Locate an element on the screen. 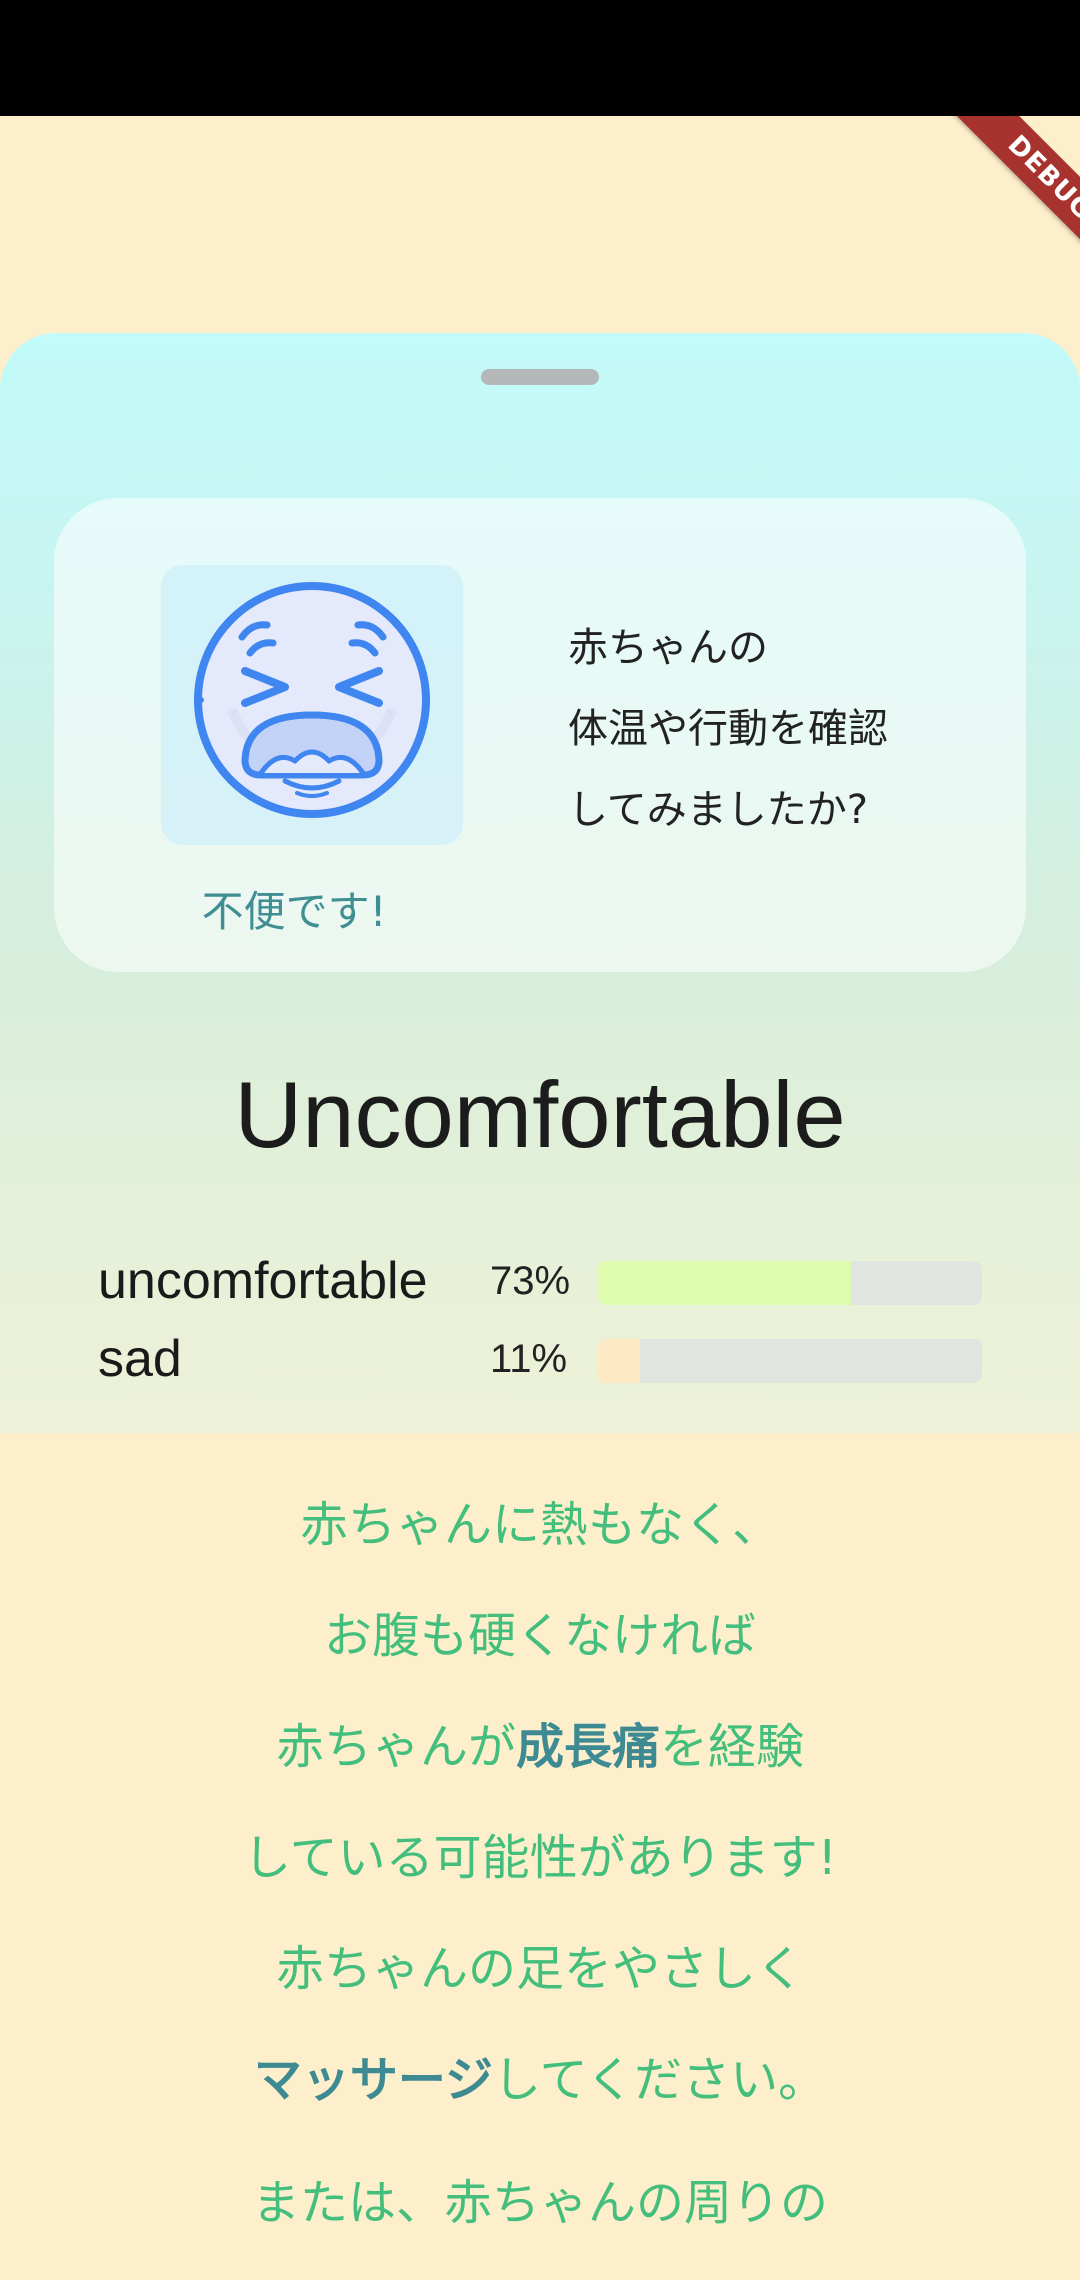  debug-banner: DEBUG is located at coordinates (995, 201).